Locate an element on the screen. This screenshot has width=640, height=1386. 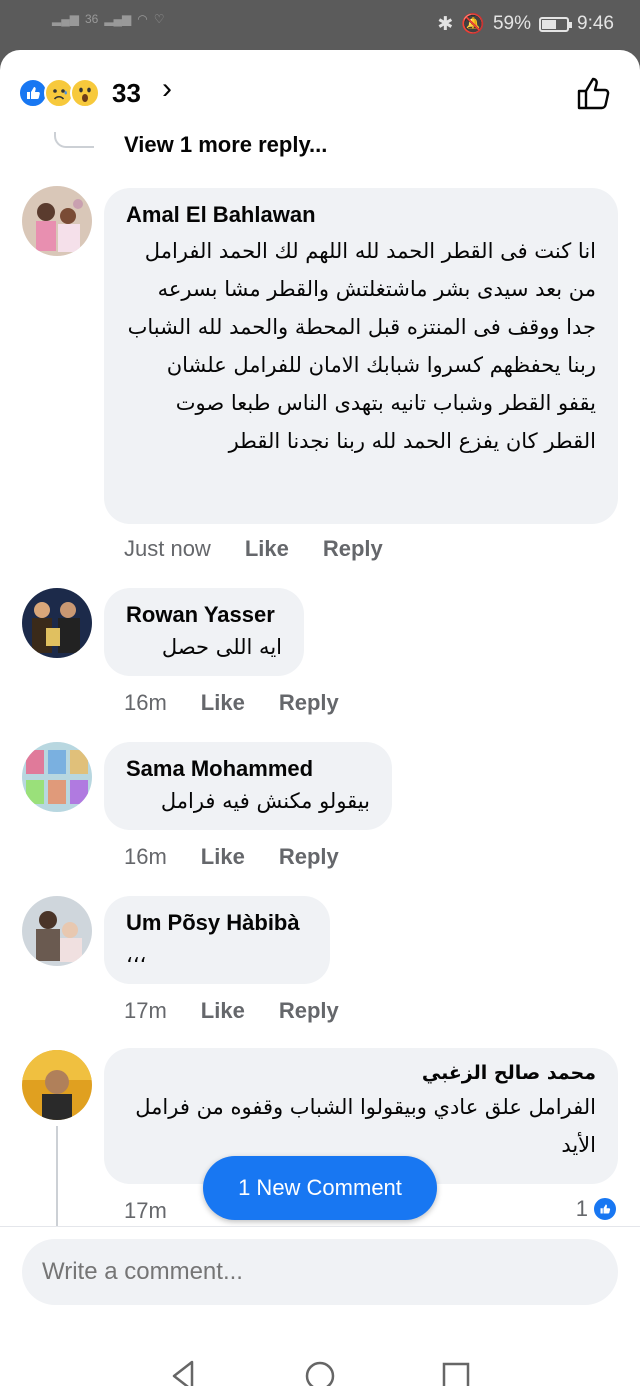
wifi-icon: ◠ is located at coordinates (142, 19).